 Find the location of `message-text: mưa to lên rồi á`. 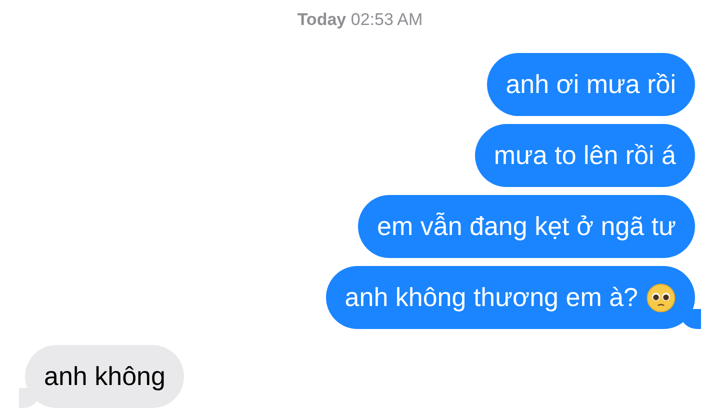

message-text: mưa to lên rồi á is located at coordinates (585, 155).